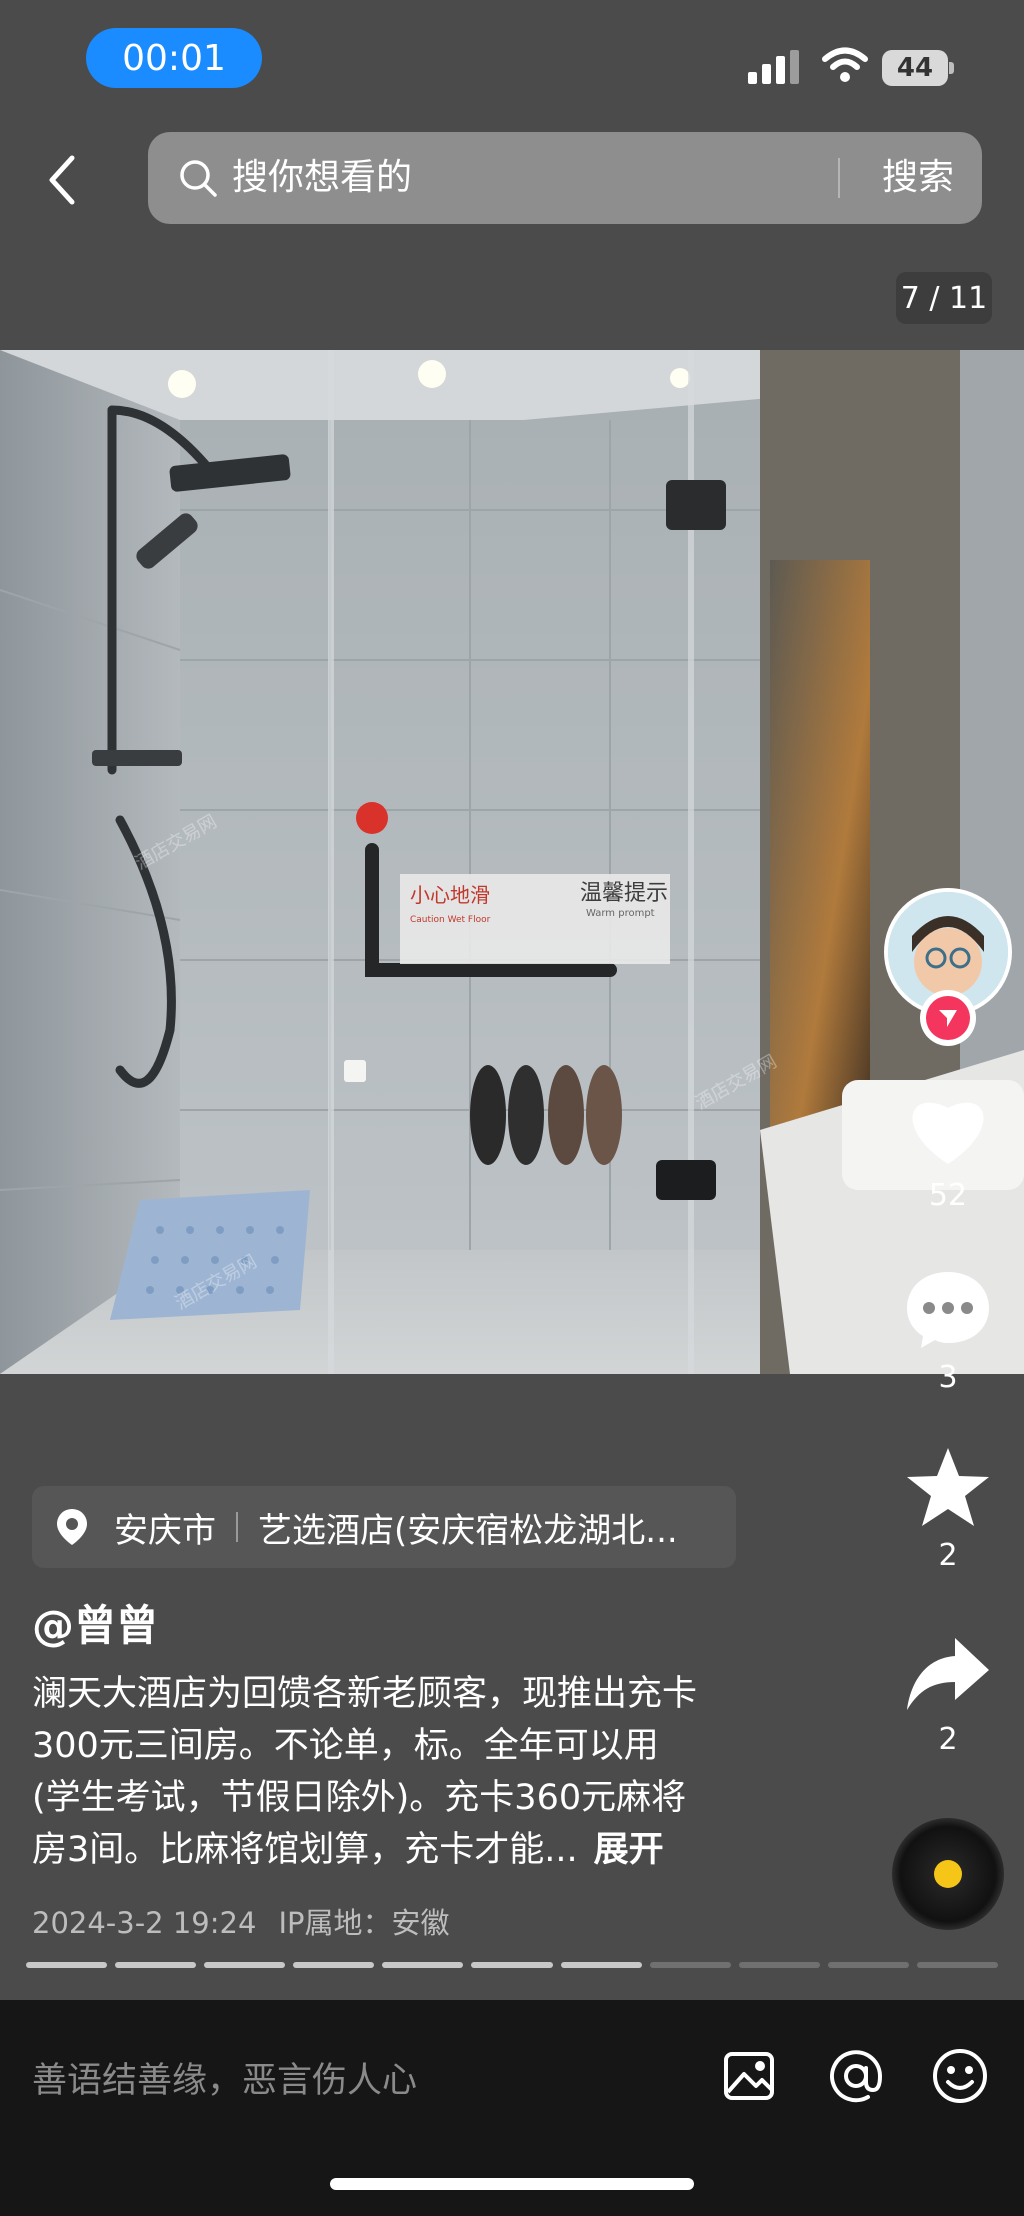 The height and width of the screenshot is (2216, 1024). Describe the element at coordinates (237, 1527) in the screenshot. I see `location-divider` at that location.